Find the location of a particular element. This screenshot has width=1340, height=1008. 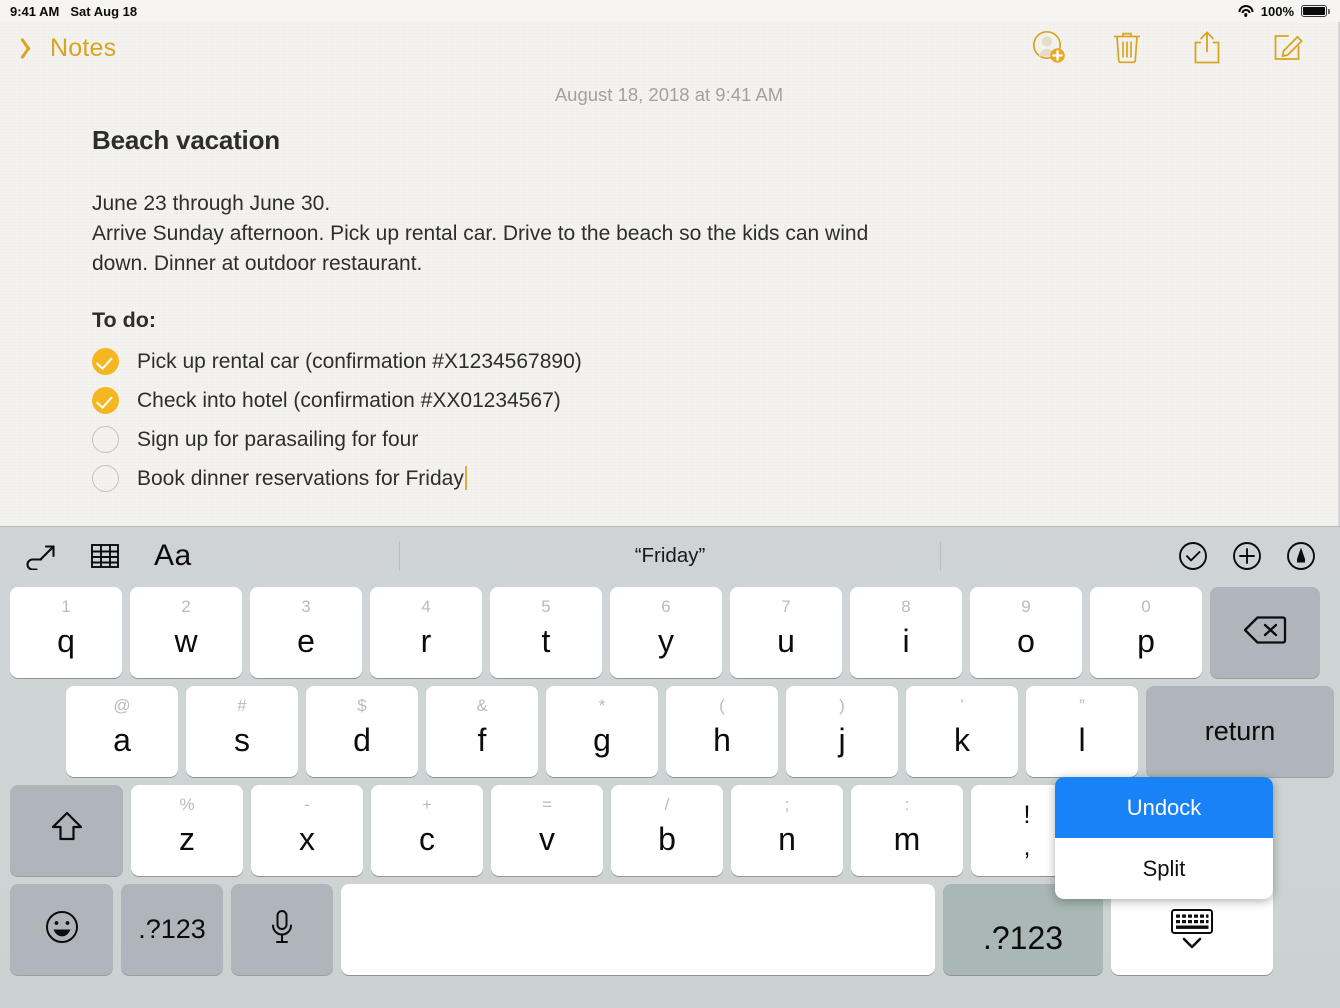

note-date: August 18, 2018 at 9:41 AM is located at coordinates (669, 94).